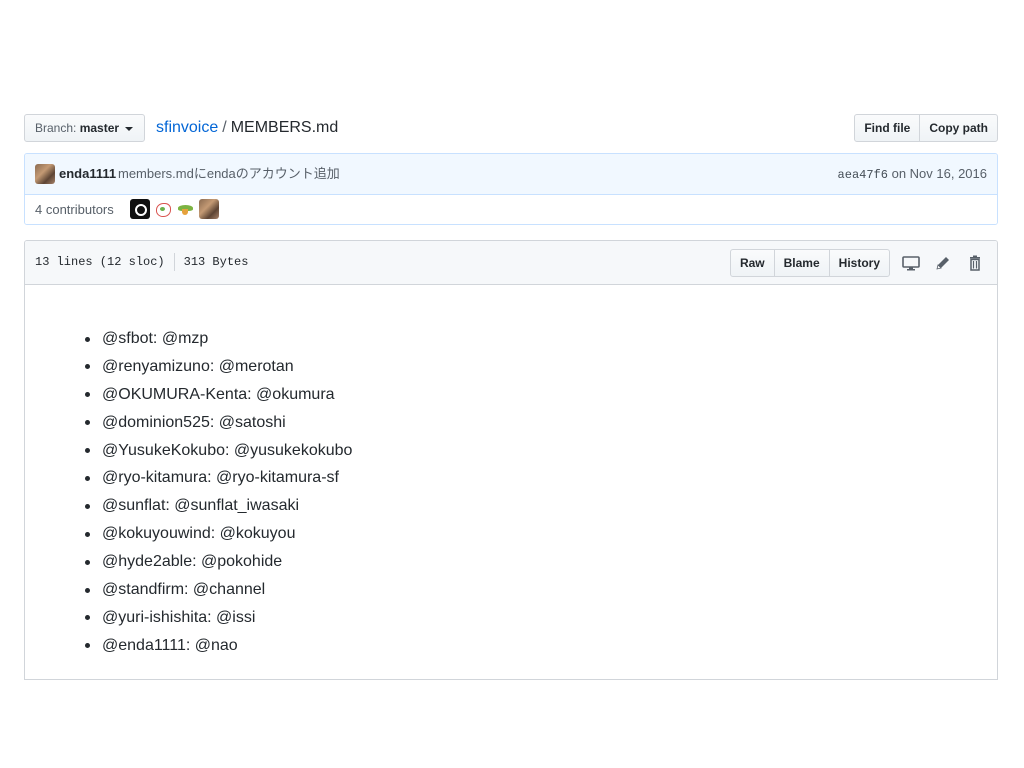 Image resolution: width=1024 pixels, height=768 pixels. What do you see at coordinates (140, 209) in the screenshot?
I see `contributor-avatar-camera` at bounding box center [140, 209].